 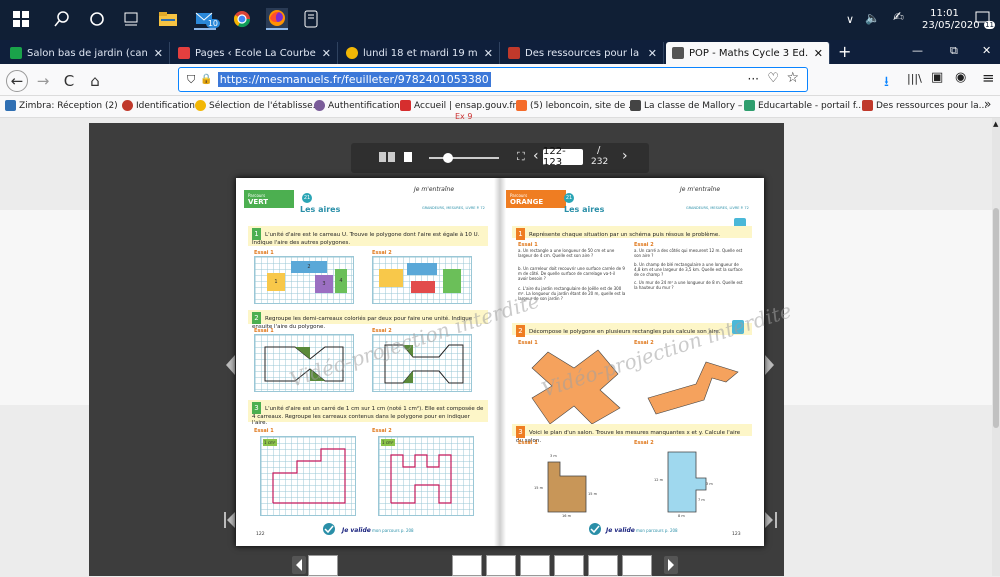 What do you see at coordinates (771, 520) in the screenshot?
I see `last-page-button` at bounding box center [771, 520].